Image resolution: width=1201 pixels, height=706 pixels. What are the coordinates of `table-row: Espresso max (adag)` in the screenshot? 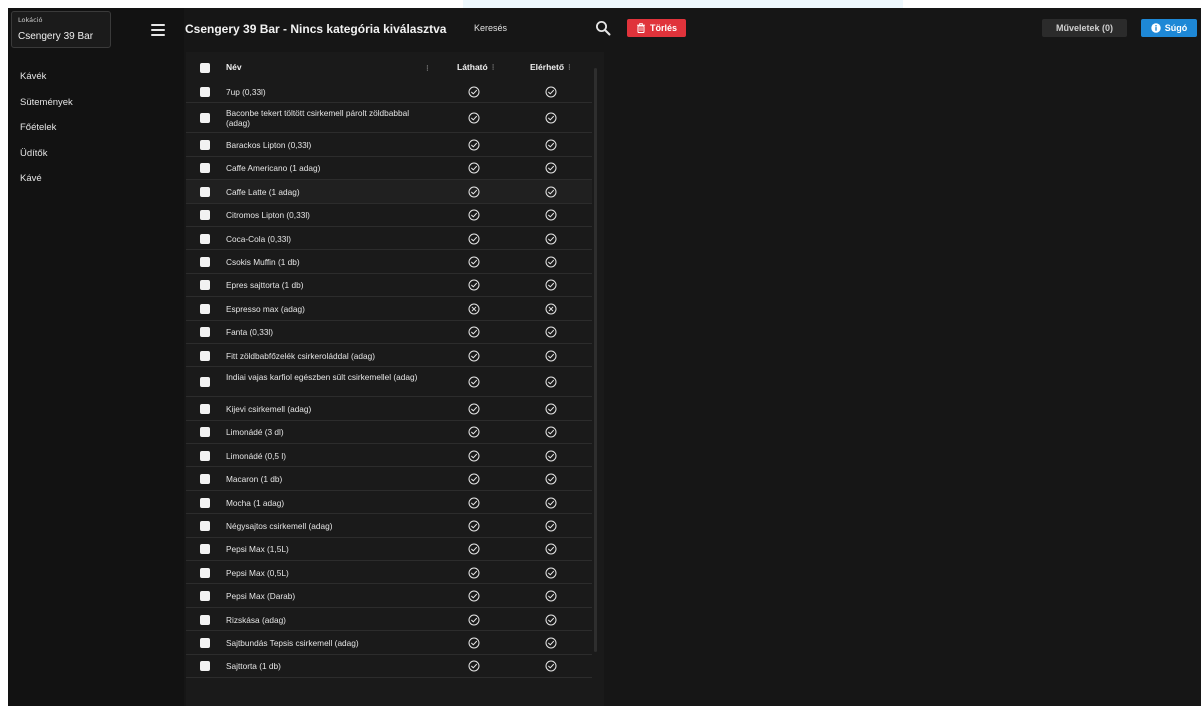 It's located at (389, 309).